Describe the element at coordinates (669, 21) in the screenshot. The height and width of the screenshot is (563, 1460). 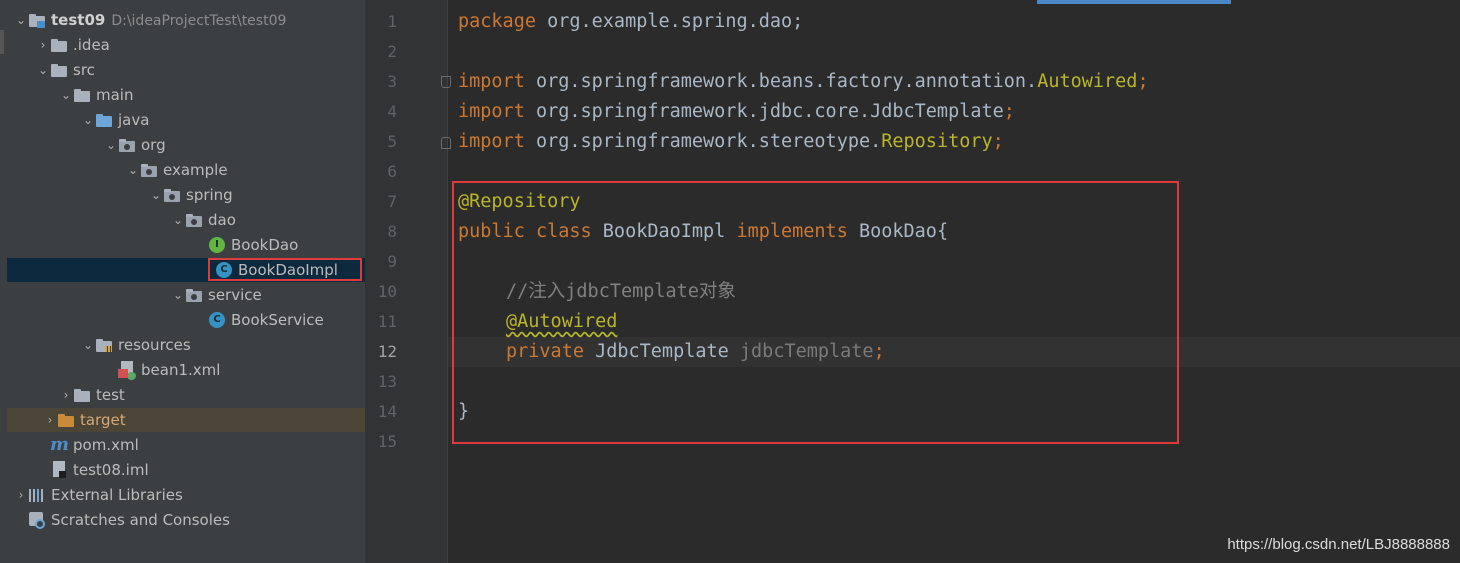
I see `code-text: org.example.spring.dao;` at that location.